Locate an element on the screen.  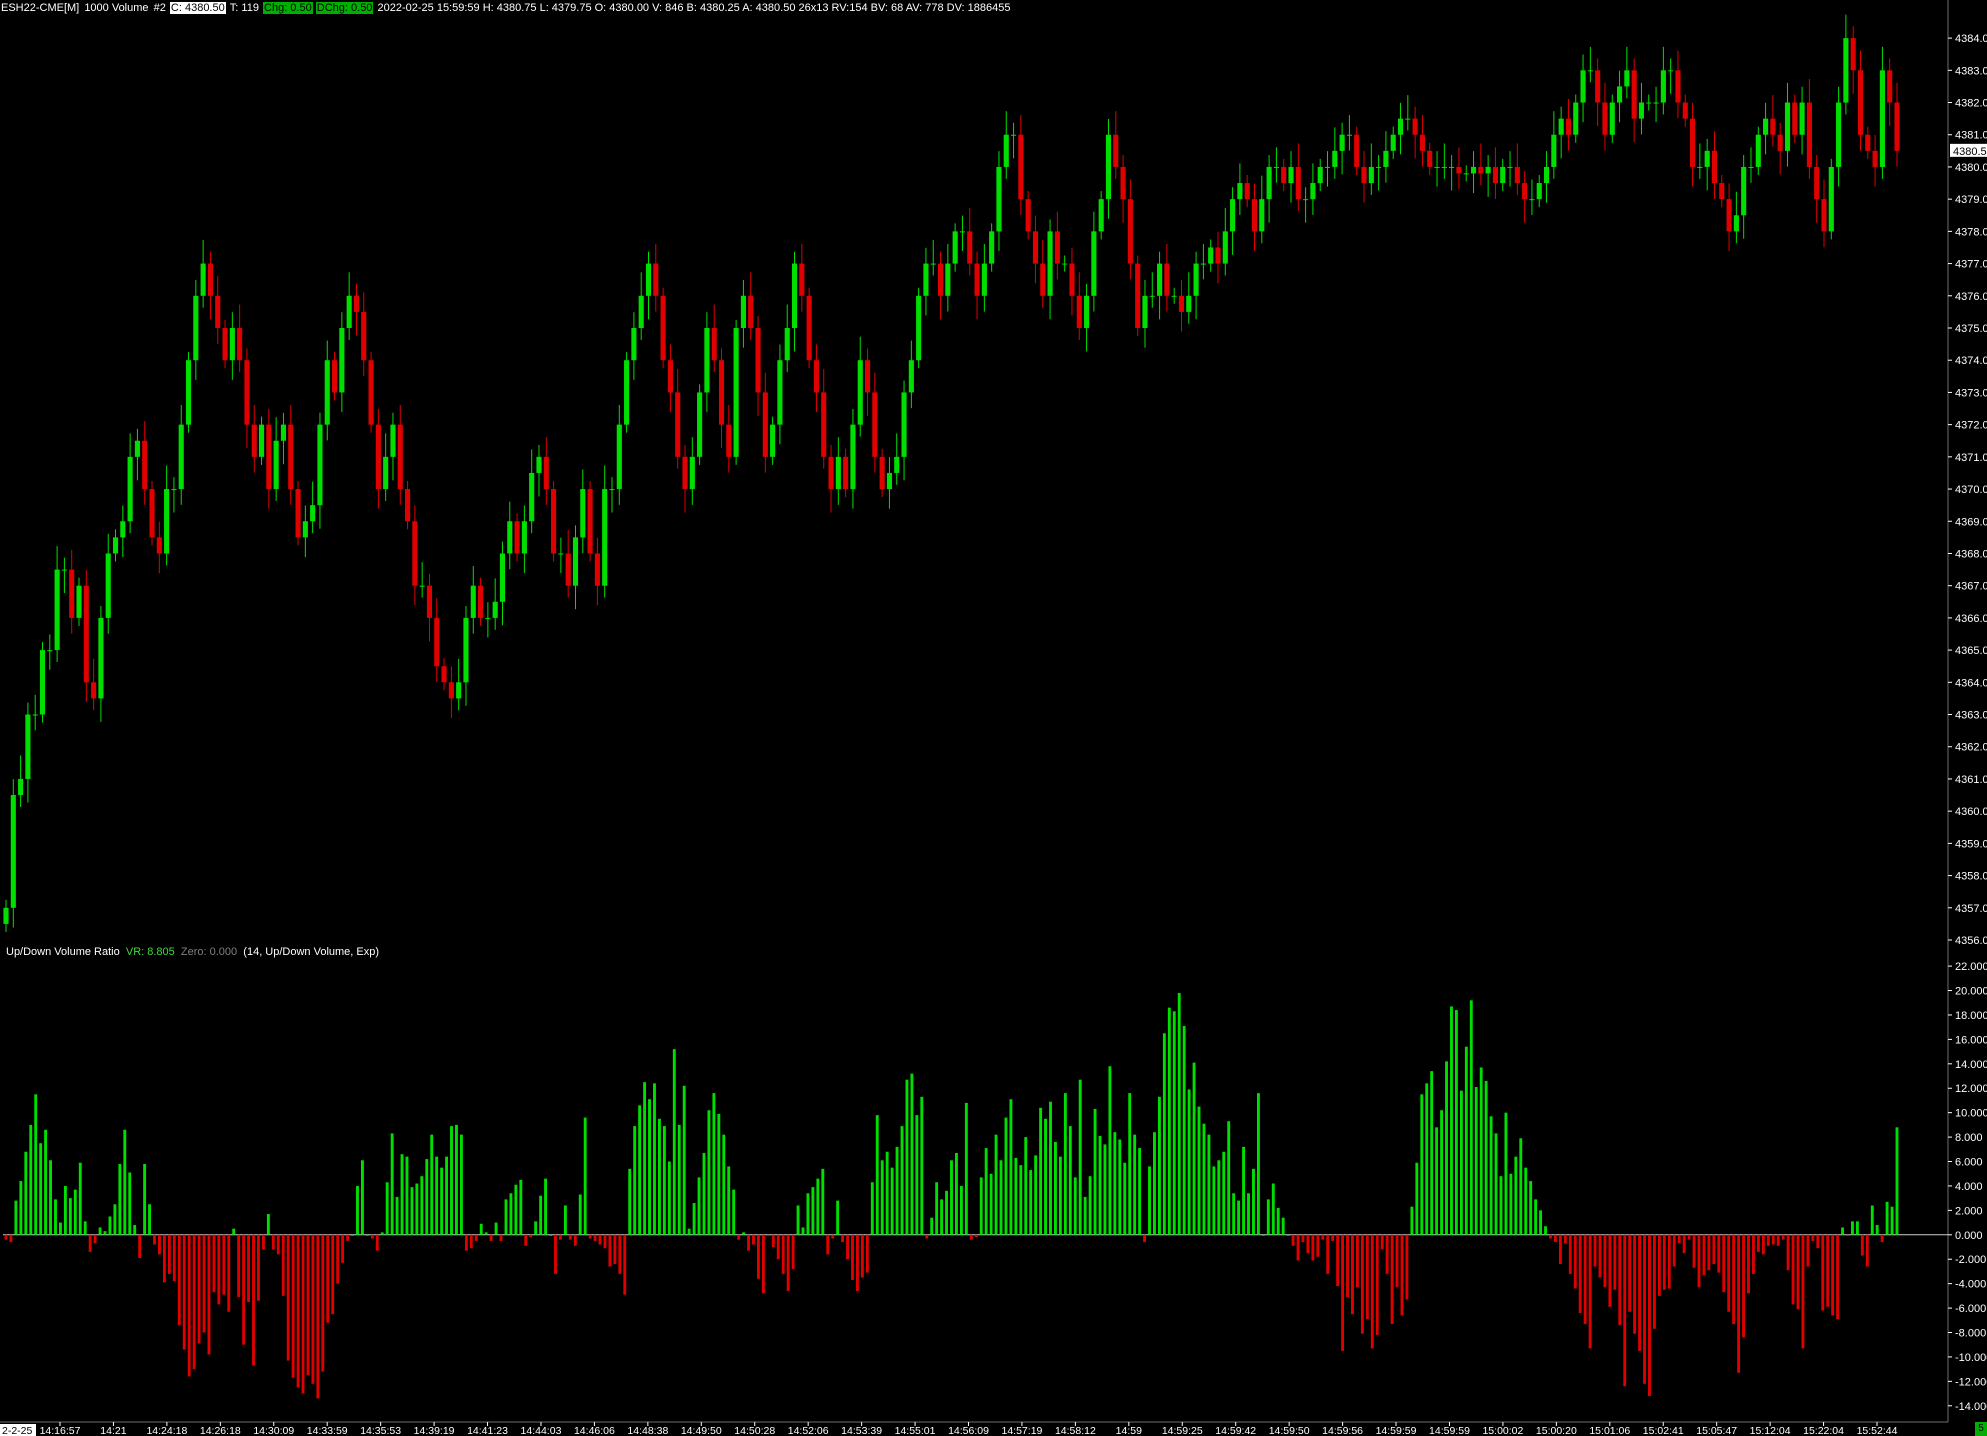
ratio-tick-label: -12.000 is located at coordinates (1971, 1382).